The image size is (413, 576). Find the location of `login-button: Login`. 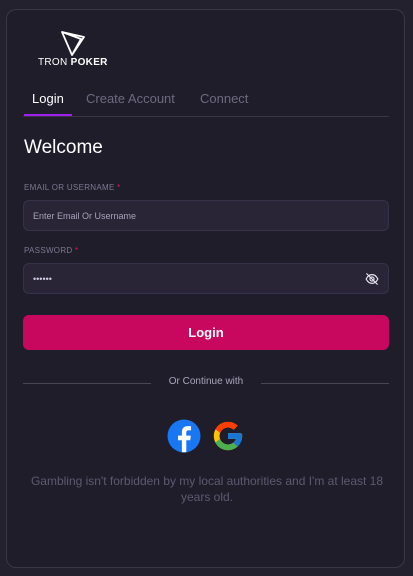

login-button: Login is located at coordinates (206, 332).